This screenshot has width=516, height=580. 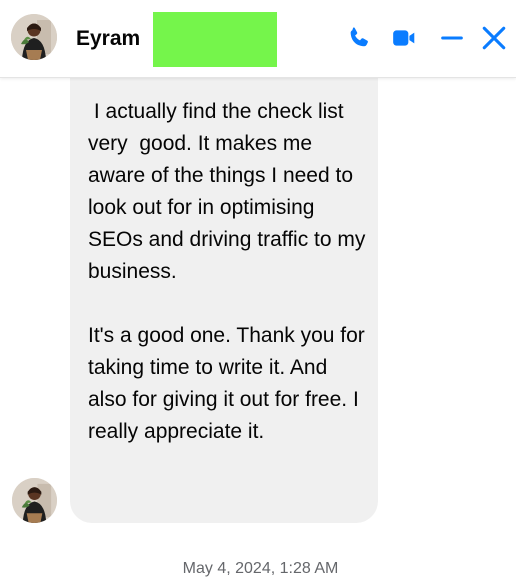 I want to click on chat-header: Eyram, so click(x=258, y=39).